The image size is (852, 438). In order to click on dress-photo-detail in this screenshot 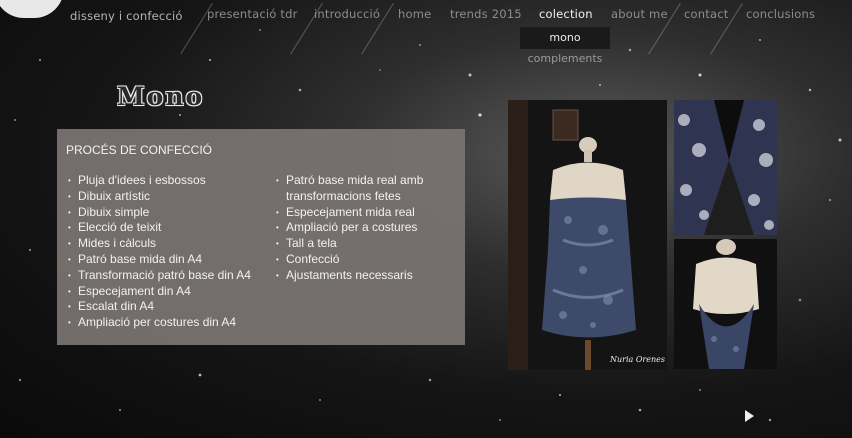, I will do `click(725, 167)`.